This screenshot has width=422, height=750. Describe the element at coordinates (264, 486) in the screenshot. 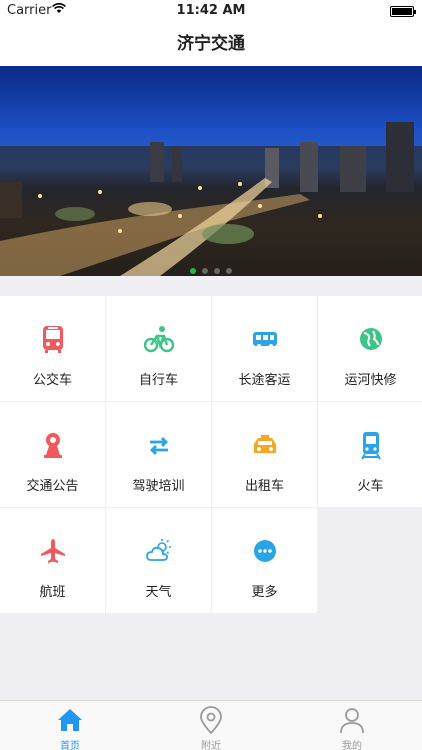

I see `grid-item-label: 出租车` at that location.